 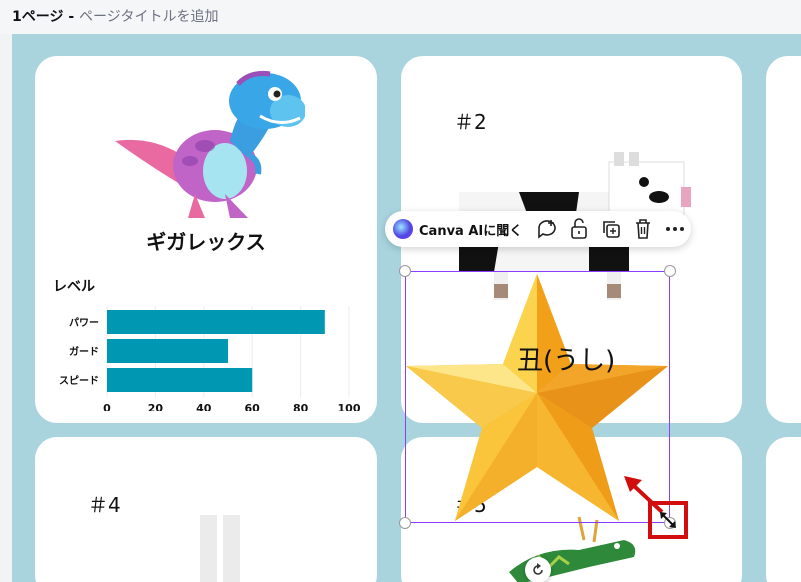 What do you see at coordinates (470, 229) in the screenshot?
I see `ask-canva-ai-button: Canva AIに聞く` at bounding box center [470, 229].